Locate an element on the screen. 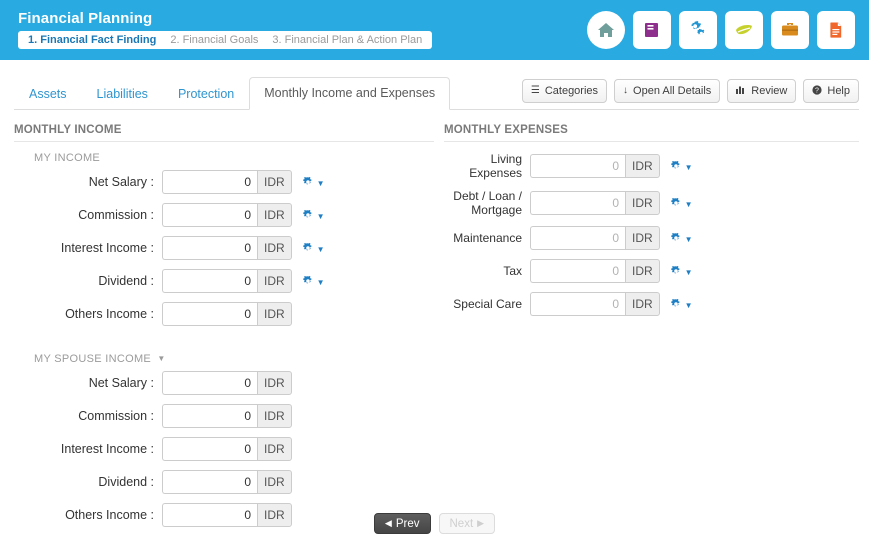  tab-liabilities: Liabilities is located at coordinates (122, 94).